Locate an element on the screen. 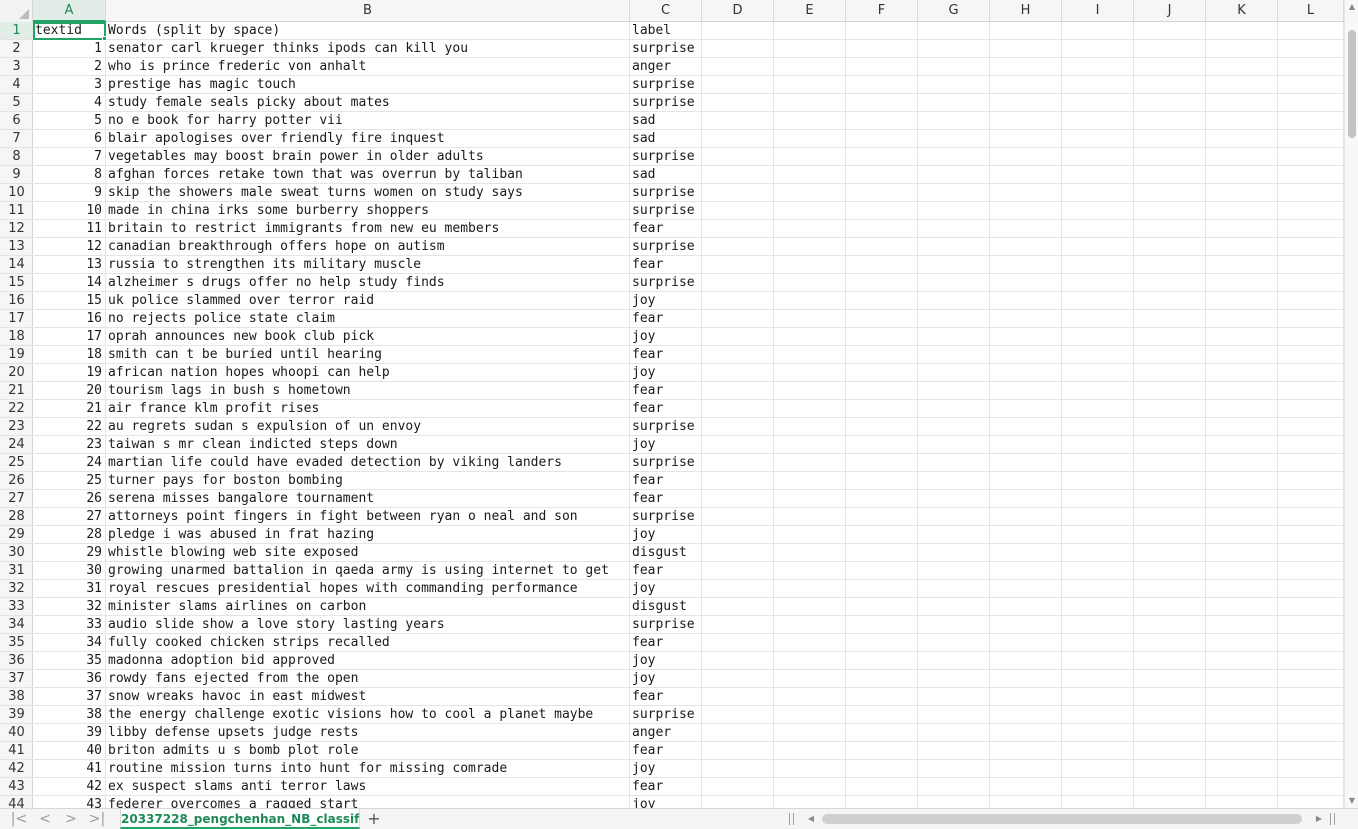 This screenshot has width=1358, height=829. fill-handle is located at coordinates (104, 38).